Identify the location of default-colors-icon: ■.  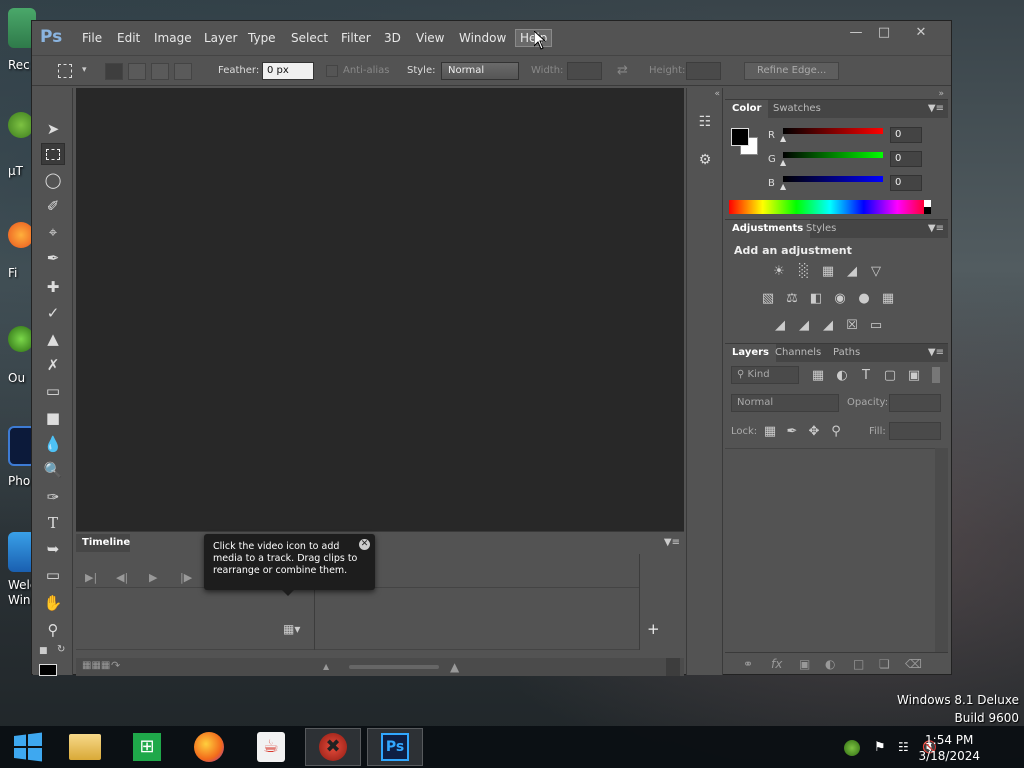
(43, 651).